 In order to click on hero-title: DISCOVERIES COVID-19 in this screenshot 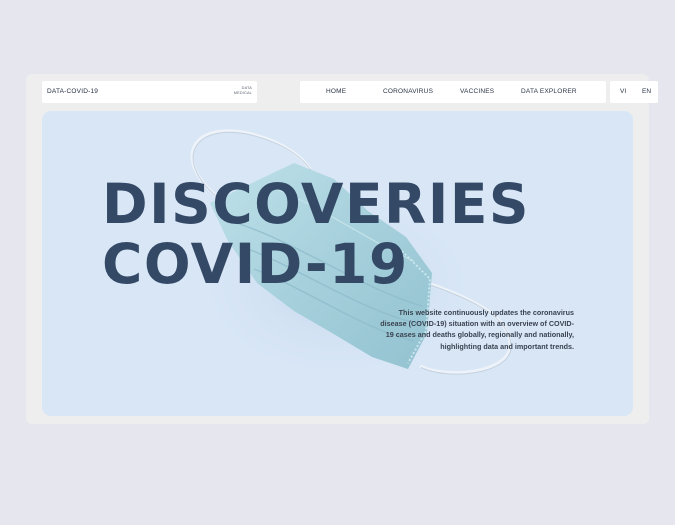, I will do `click(316, 234)`.